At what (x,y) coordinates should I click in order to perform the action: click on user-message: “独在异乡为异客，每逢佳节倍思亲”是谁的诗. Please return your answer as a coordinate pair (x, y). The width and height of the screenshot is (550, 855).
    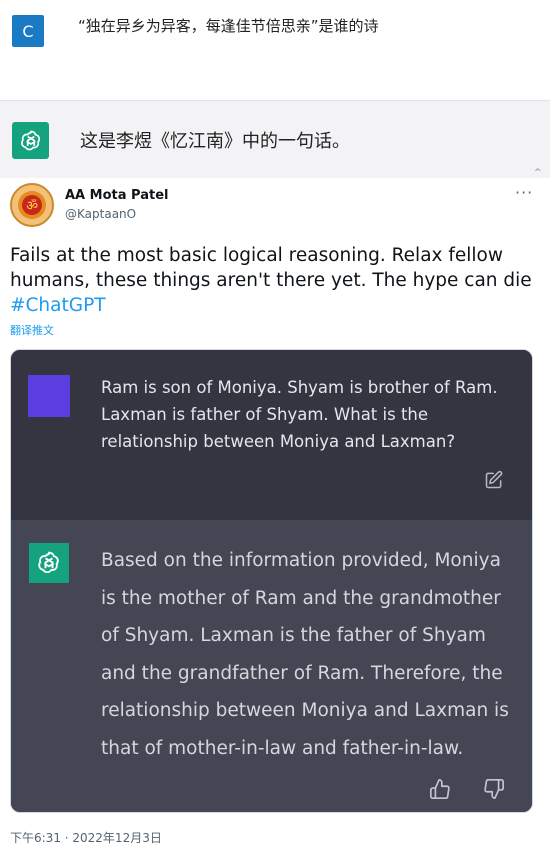
    Looking at the image, I should click on (228, 26).